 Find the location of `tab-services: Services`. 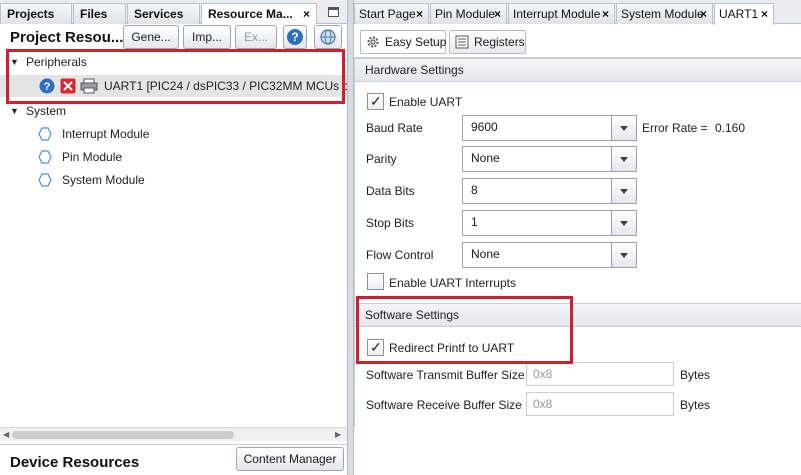

tab-services: Services is located at coordinates (163, 13).